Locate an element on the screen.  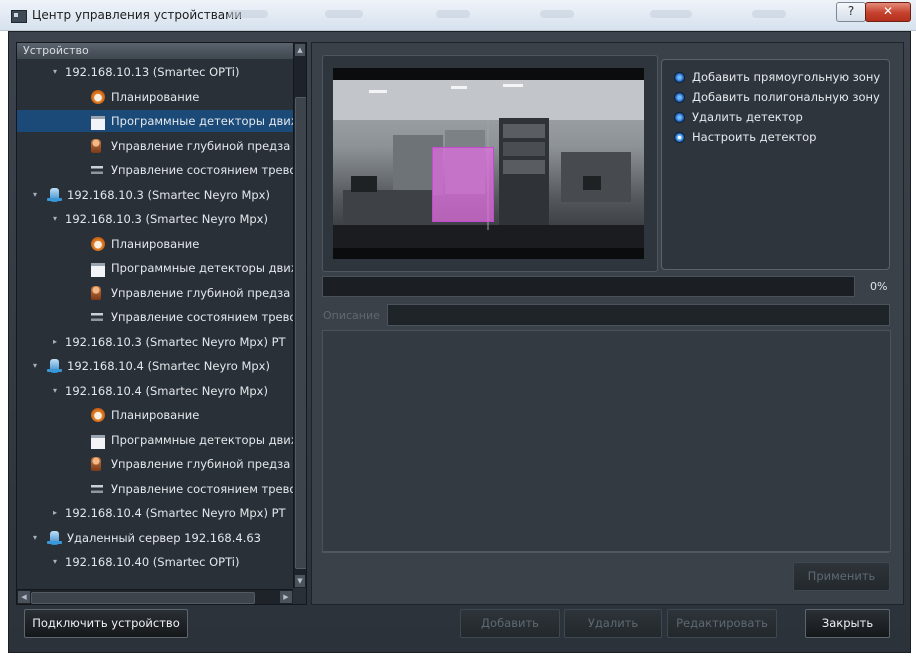
tree-vertical-scrollbar: ▲ ▼ is located at coordinates (299, 315).